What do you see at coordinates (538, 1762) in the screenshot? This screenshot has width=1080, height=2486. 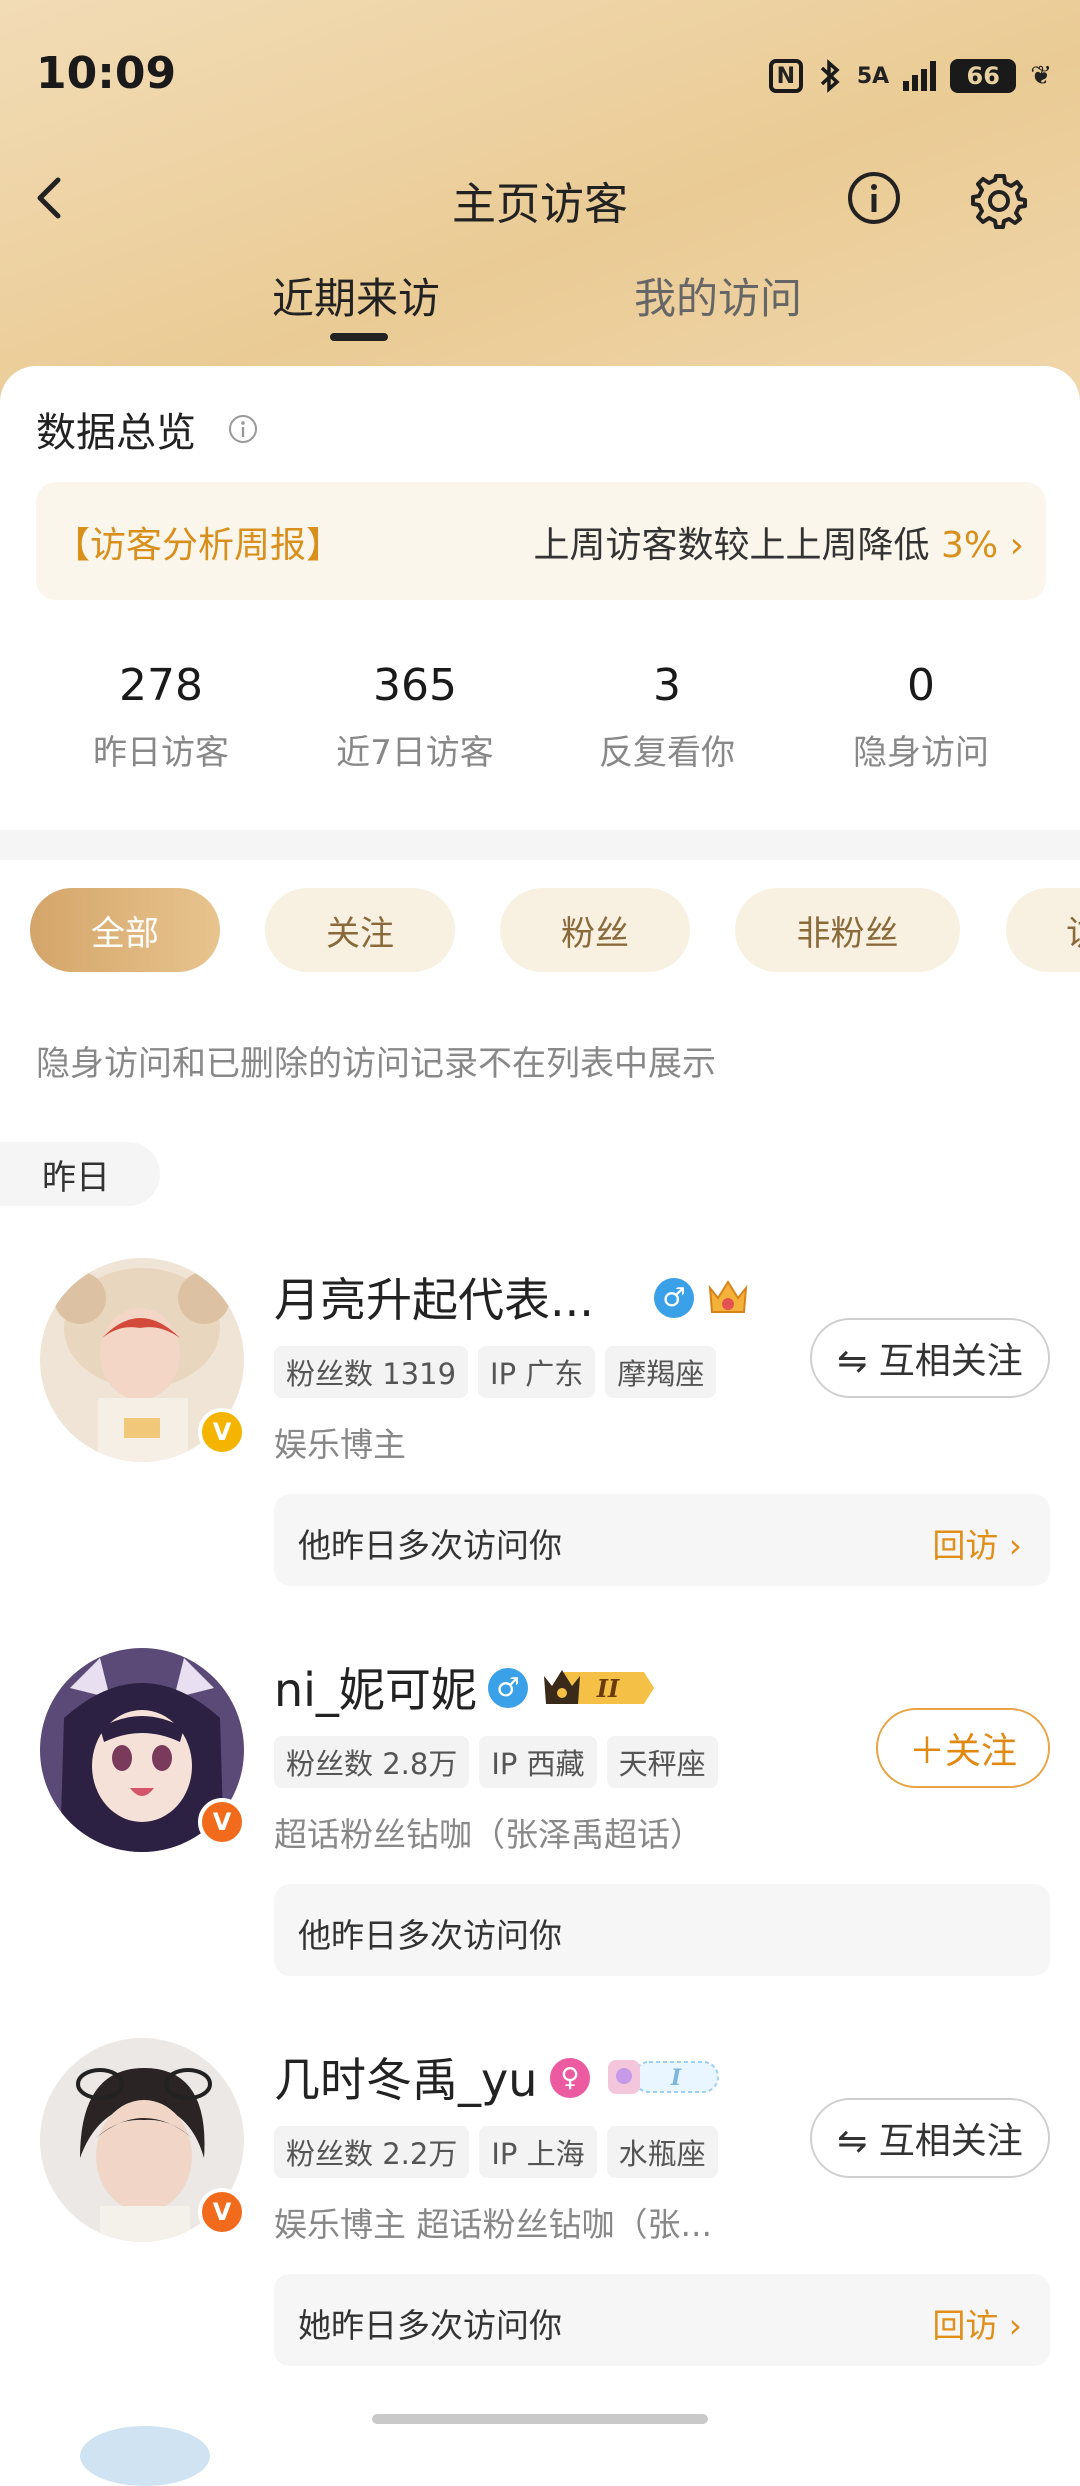 I see `ip-tag: IP 西藏` at bounding box center [538, 1762].